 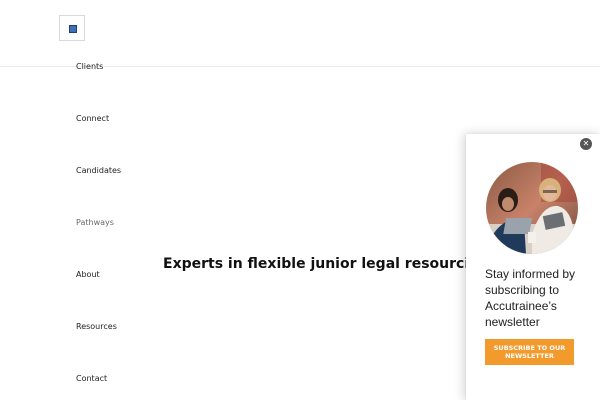 What do you see at coordinates (529, 352) in the screenshot?
I see `subscribe-button: SUBSCRIBE TO OUR NEWSLETTER` at bounding box center [529, 352].